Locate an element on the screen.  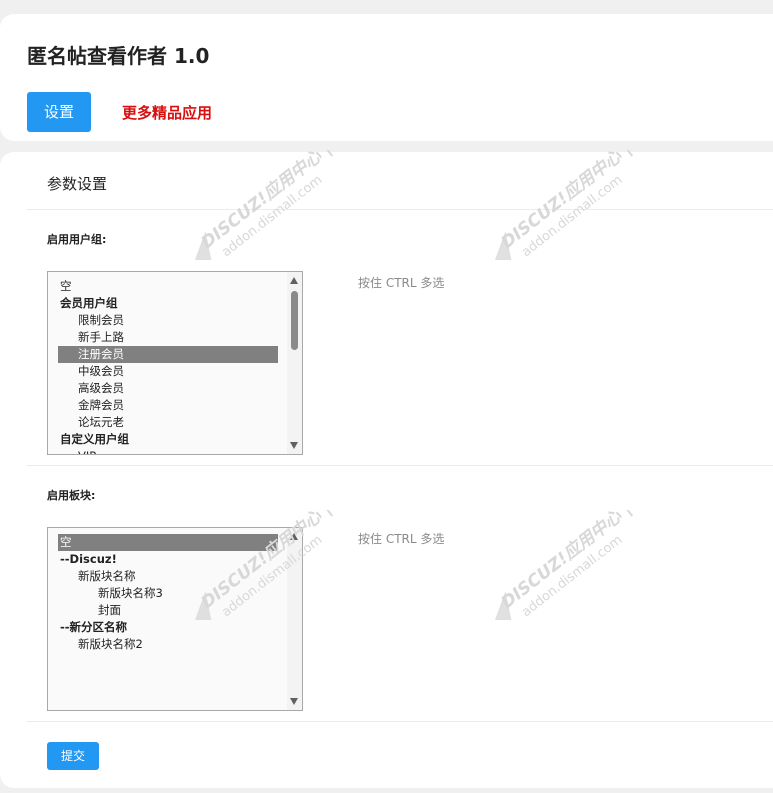
option-group: 会员用户组 is located at coordinates (89, 303).